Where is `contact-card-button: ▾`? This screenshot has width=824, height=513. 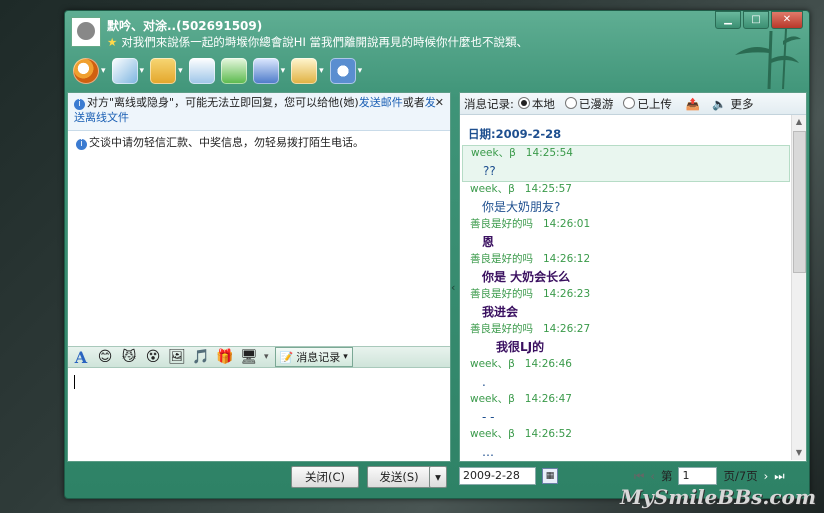
contact-card-button: ▾ is located at coordinates (269, 71).